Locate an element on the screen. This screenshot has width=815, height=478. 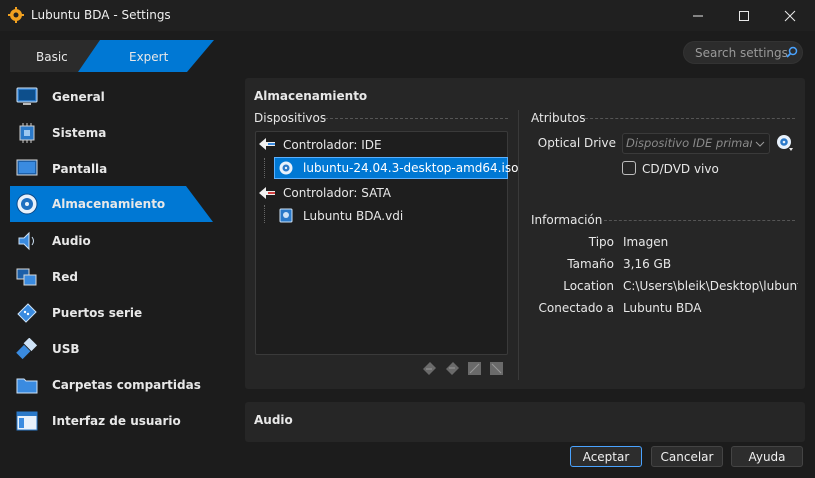
sidebar-item-label: General is located at coordinates (78, 97).